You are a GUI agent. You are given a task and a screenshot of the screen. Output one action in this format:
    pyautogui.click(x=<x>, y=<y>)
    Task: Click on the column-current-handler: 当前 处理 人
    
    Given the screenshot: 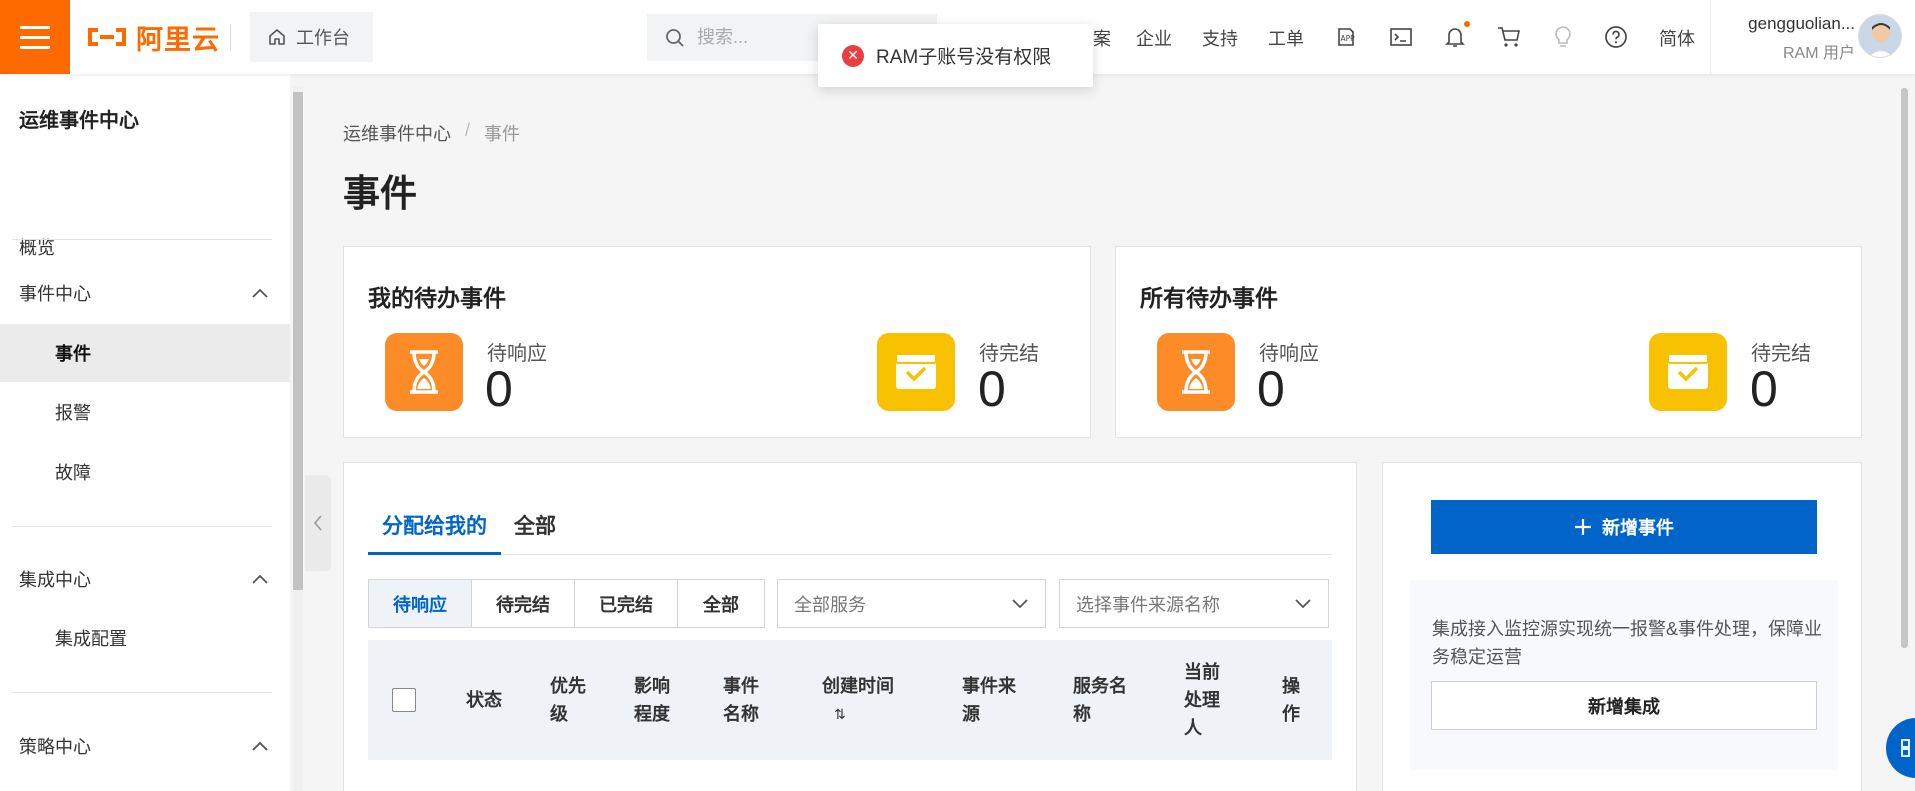 What is the action you would take?
    pyautogui.click(x=1202, y=700)
    